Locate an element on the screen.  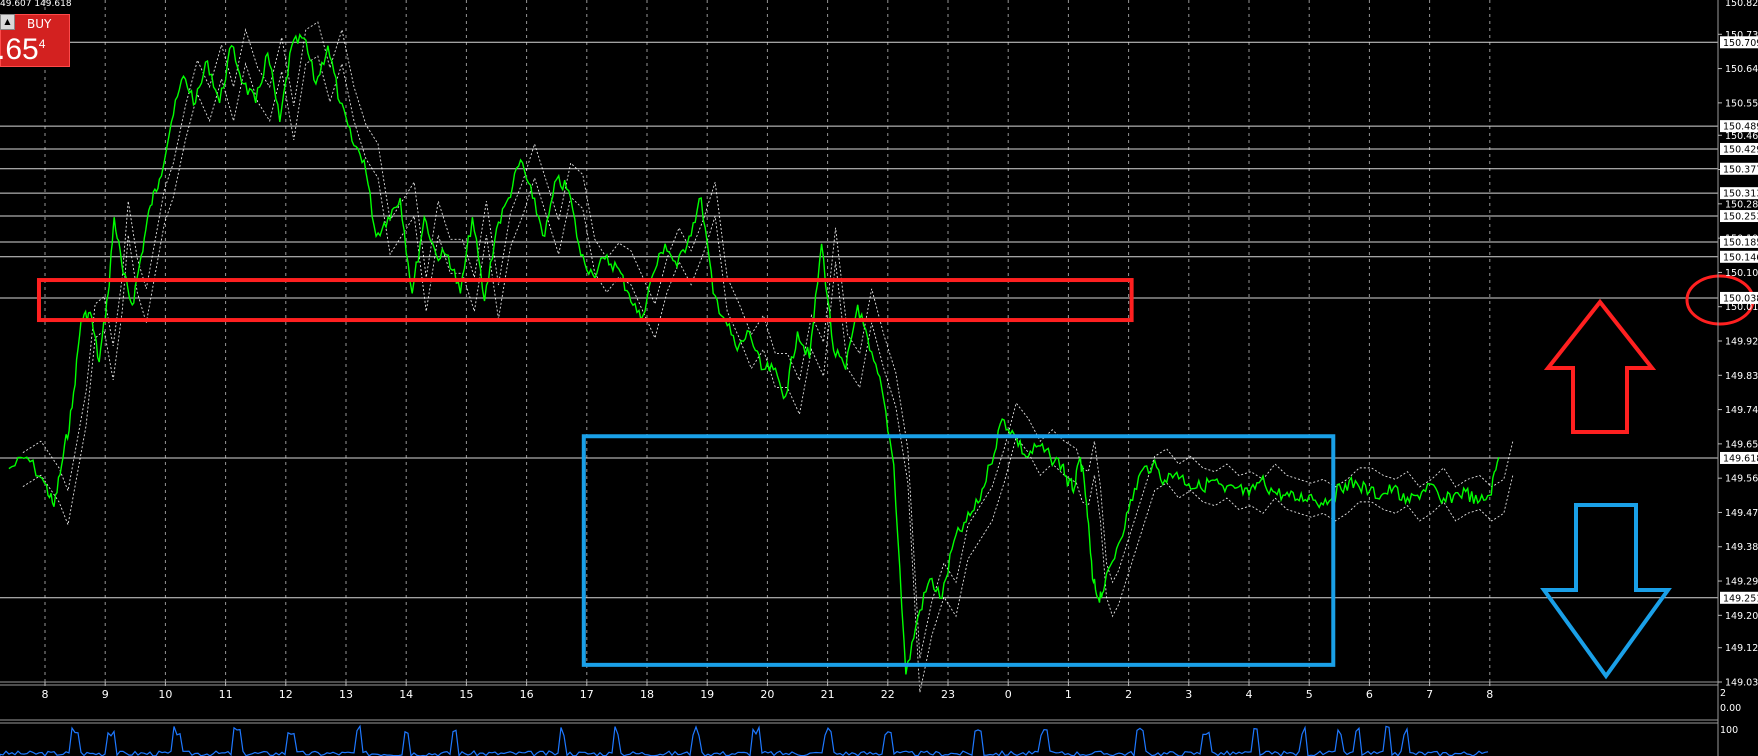
level-label: 149.251 is located at coordinates (1740, 598).